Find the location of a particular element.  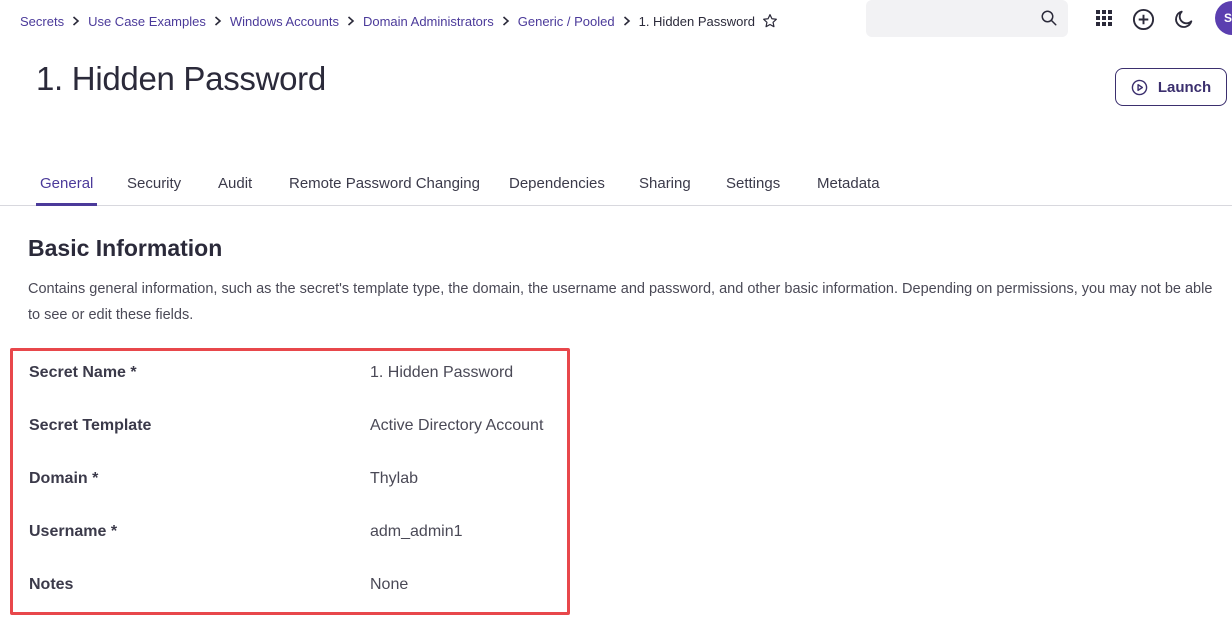

apps-grid-icon is located at coordinates (1104, 18).